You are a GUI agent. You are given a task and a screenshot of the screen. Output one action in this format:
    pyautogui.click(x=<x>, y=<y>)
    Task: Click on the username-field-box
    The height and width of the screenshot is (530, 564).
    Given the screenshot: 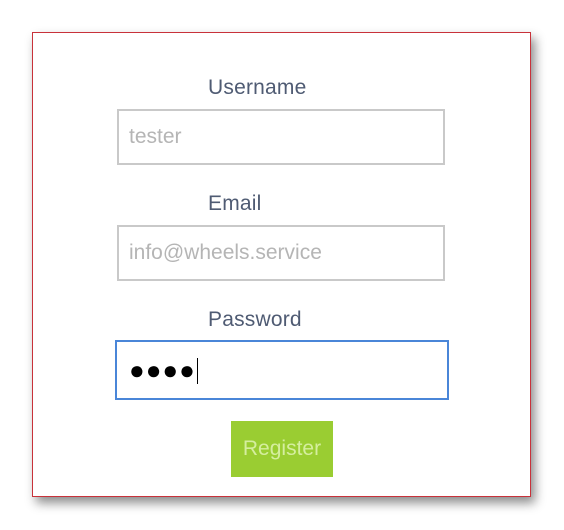 What is the action you would take?
    pyautogui.click(x=281, y=137)
    